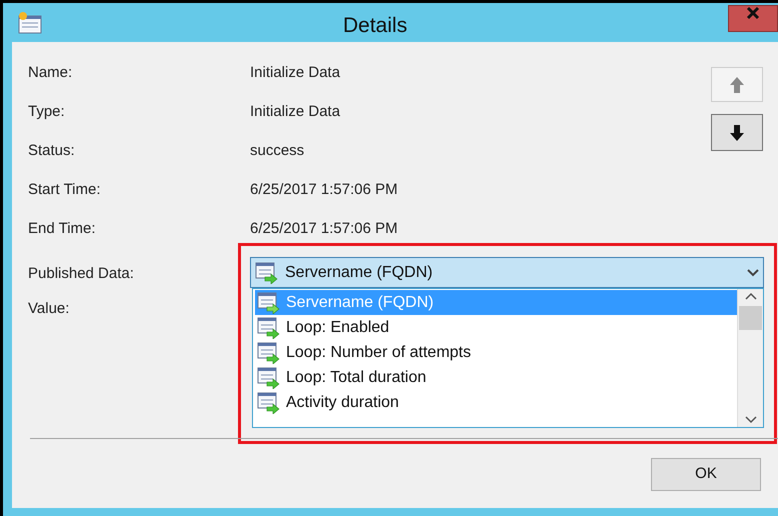 The width and height of the screenshot is (778, 516). Describe the element at coordinates (62, 229) in the screenshot. I see `field-label: End Time:` at that location.